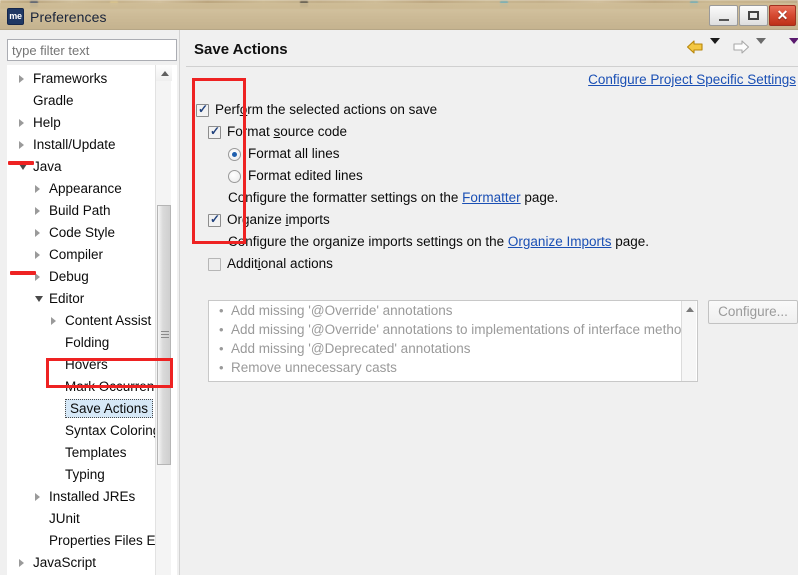  Describe the element at coordinates (83, 563) in the screenshot. I see `tree-item-javascript: JavaScript` at that location.